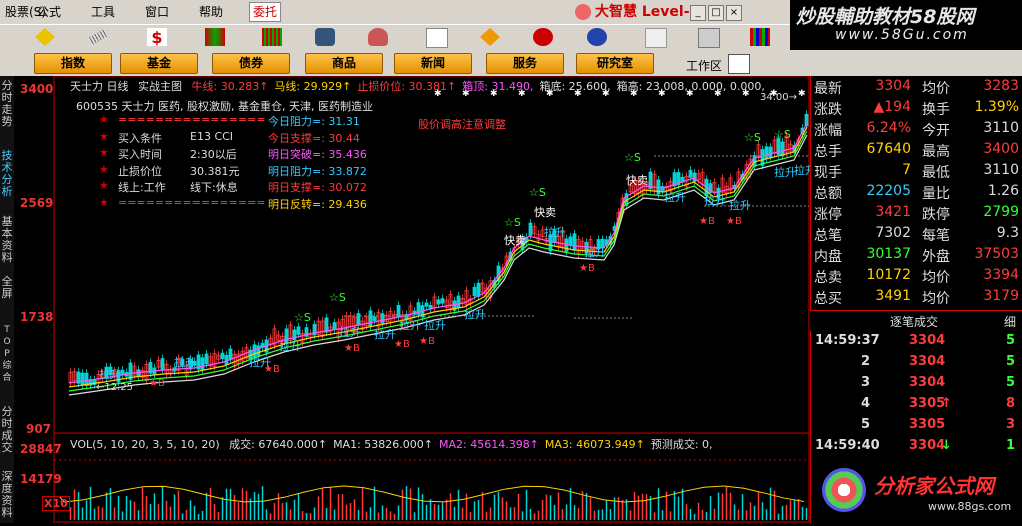  Describe the element at coordinates (211, 12) in the screenshot. I see `menu-help: 帮助` at that location.